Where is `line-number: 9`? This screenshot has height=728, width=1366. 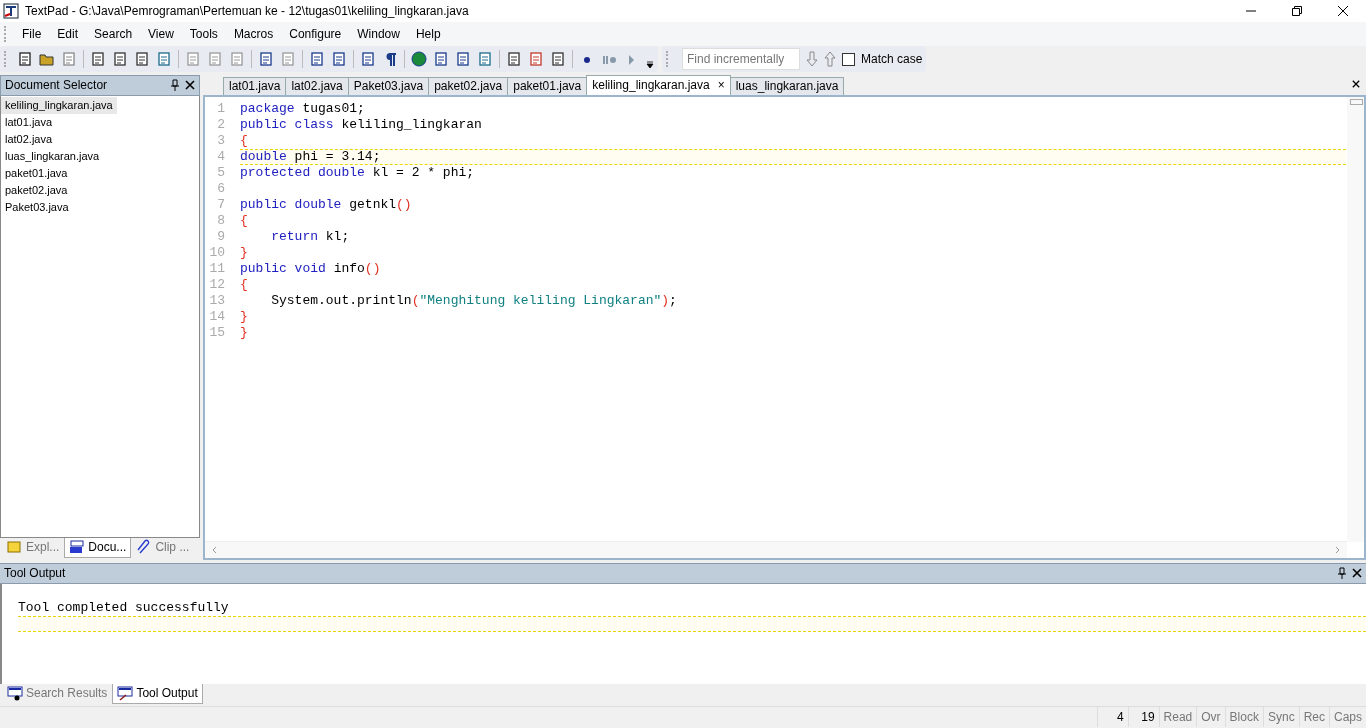
line-number: 9 is located at coordinates (220, 237).